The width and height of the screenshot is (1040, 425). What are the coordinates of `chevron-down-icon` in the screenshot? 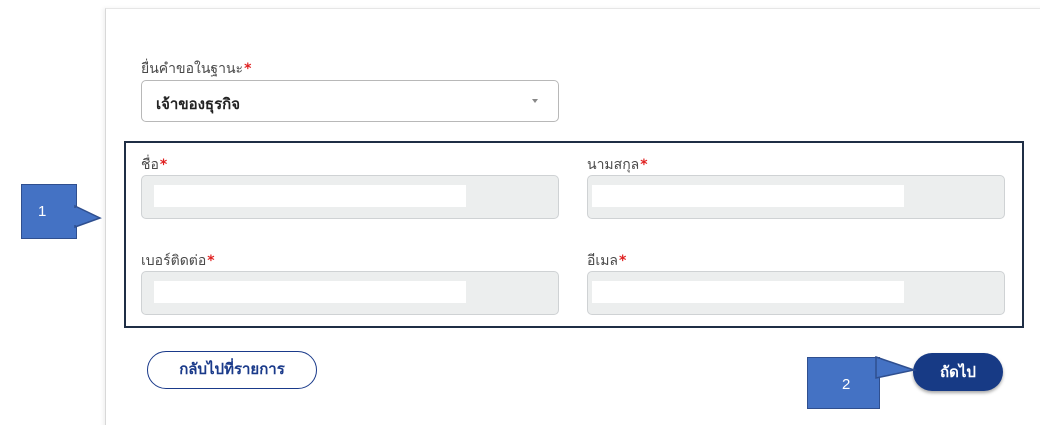 It's located at (535, 101).